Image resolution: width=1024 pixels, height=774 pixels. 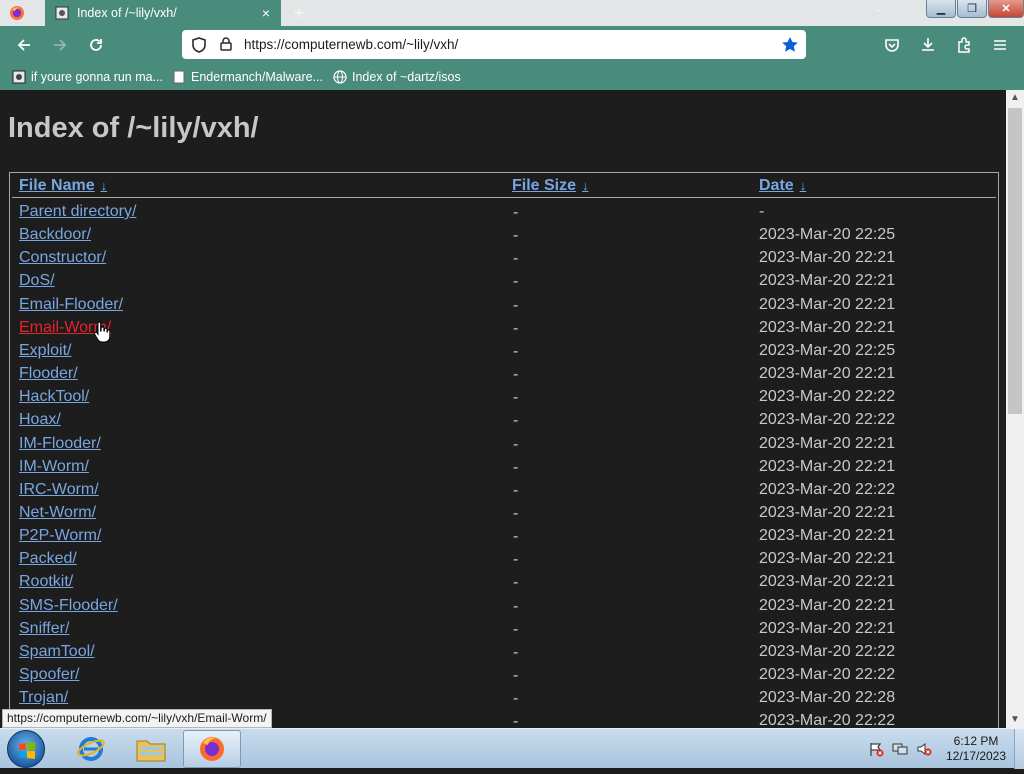 What do you see at coordinates (59, 490) in the screenshot?
I see `file-link: IRC-Worm/` at bounding box center [59, 490].